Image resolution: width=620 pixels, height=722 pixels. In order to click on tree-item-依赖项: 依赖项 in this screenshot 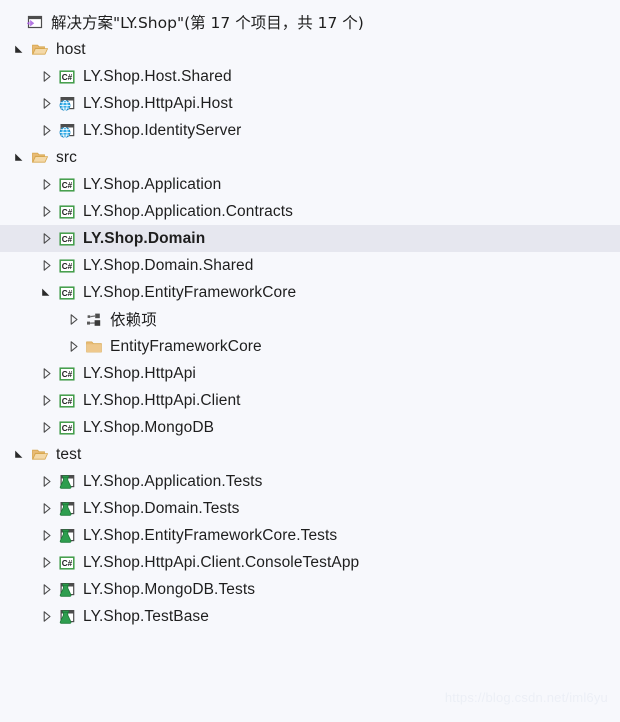, I will do `click(310, 319)`.